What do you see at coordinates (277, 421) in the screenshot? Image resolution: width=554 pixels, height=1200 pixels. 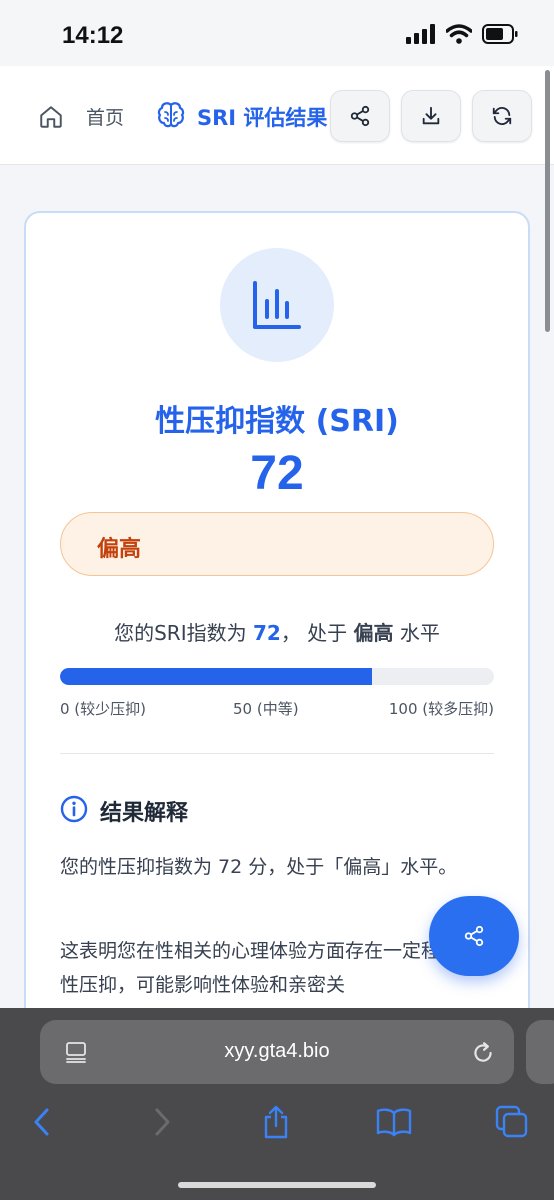 I see `score-title: 性压抑指数 (SRI)` at bounding box center [277, 421].